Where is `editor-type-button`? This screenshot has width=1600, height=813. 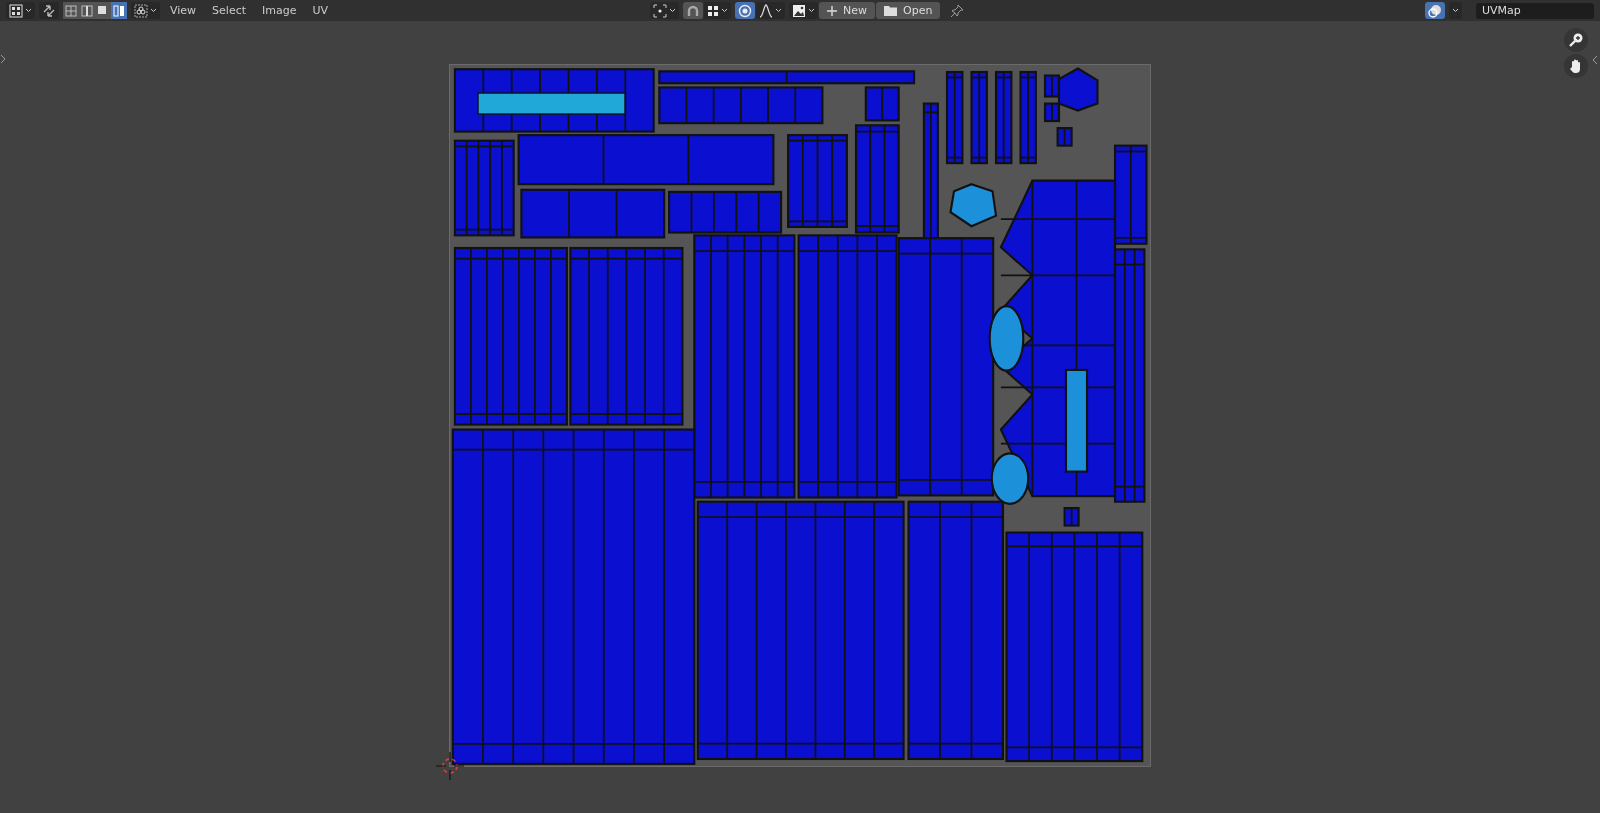 editor-type-button is located at coordinates (20, 10).